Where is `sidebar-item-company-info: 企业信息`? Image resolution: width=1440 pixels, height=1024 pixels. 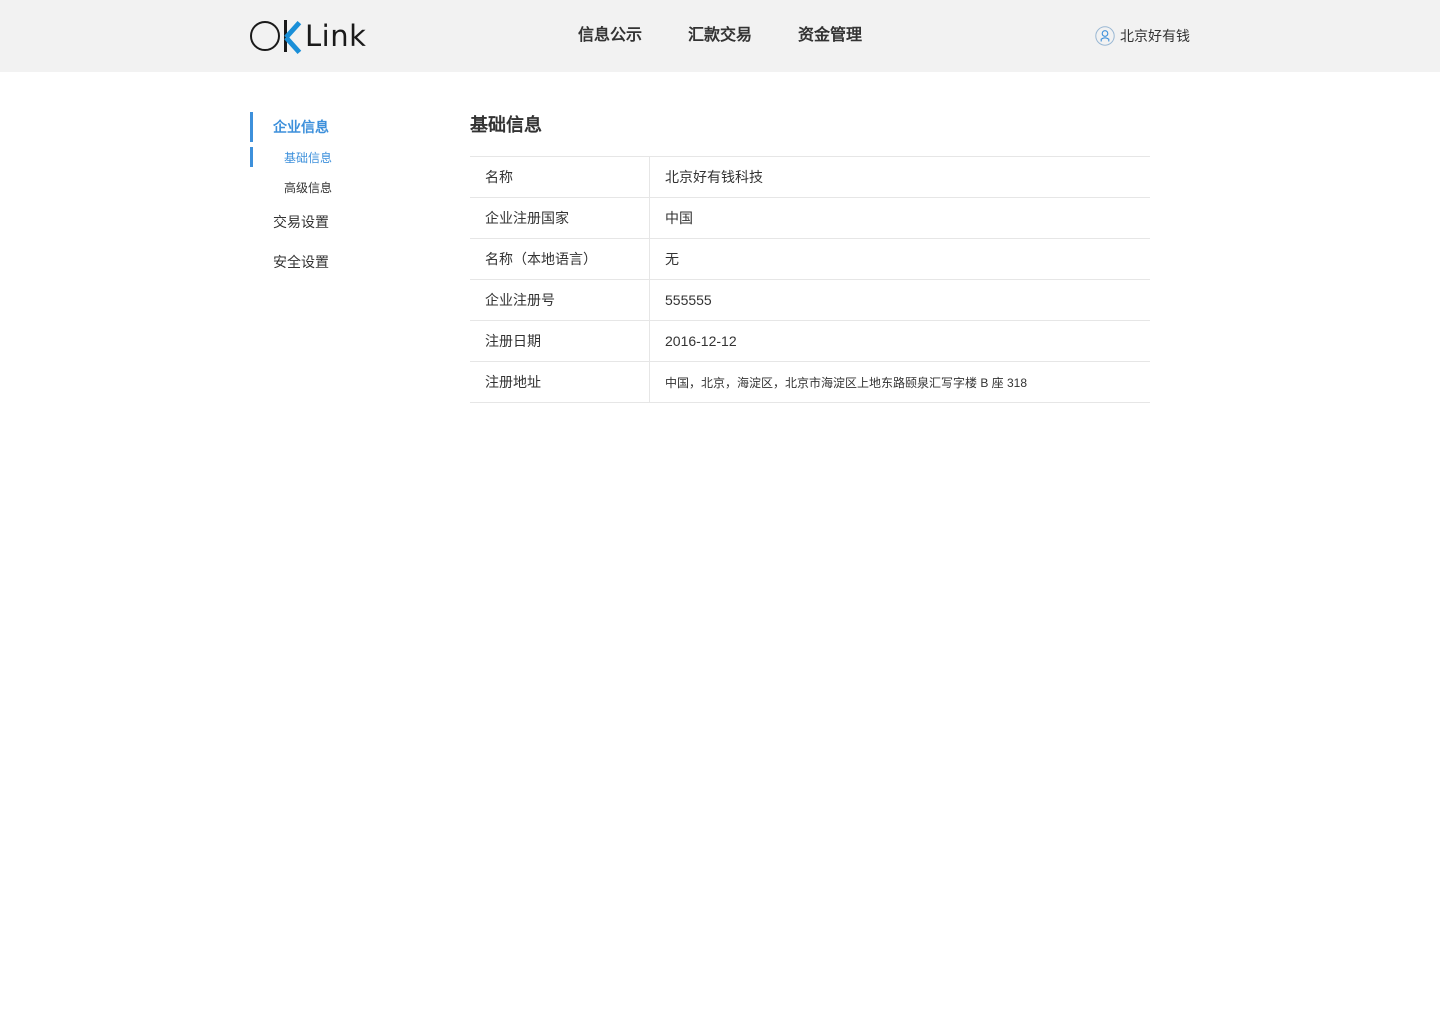
sidebar-item-company-info: 企业信息 is located at coordinates (350, 127).